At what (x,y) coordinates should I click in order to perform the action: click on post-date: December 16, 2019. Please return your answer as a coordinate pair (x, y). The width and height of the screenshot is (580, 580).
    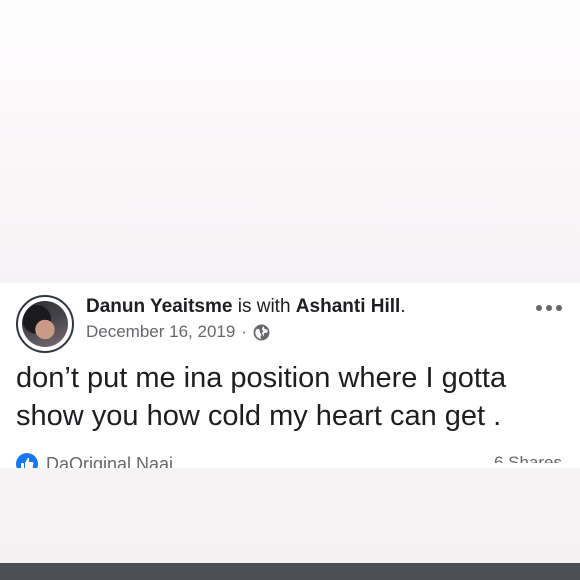
    Looking at the image, I should click on (160, 332).